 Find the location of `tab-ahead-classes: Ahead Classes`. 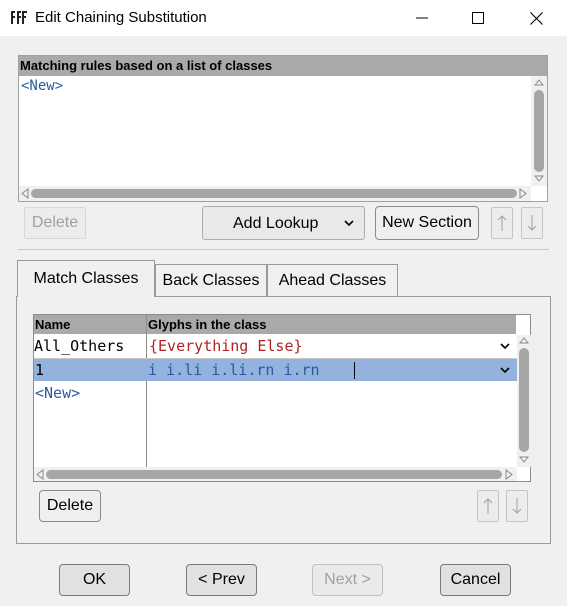

tab-ahead-classes: Ahead Classes is located at coordinates (332, 280).